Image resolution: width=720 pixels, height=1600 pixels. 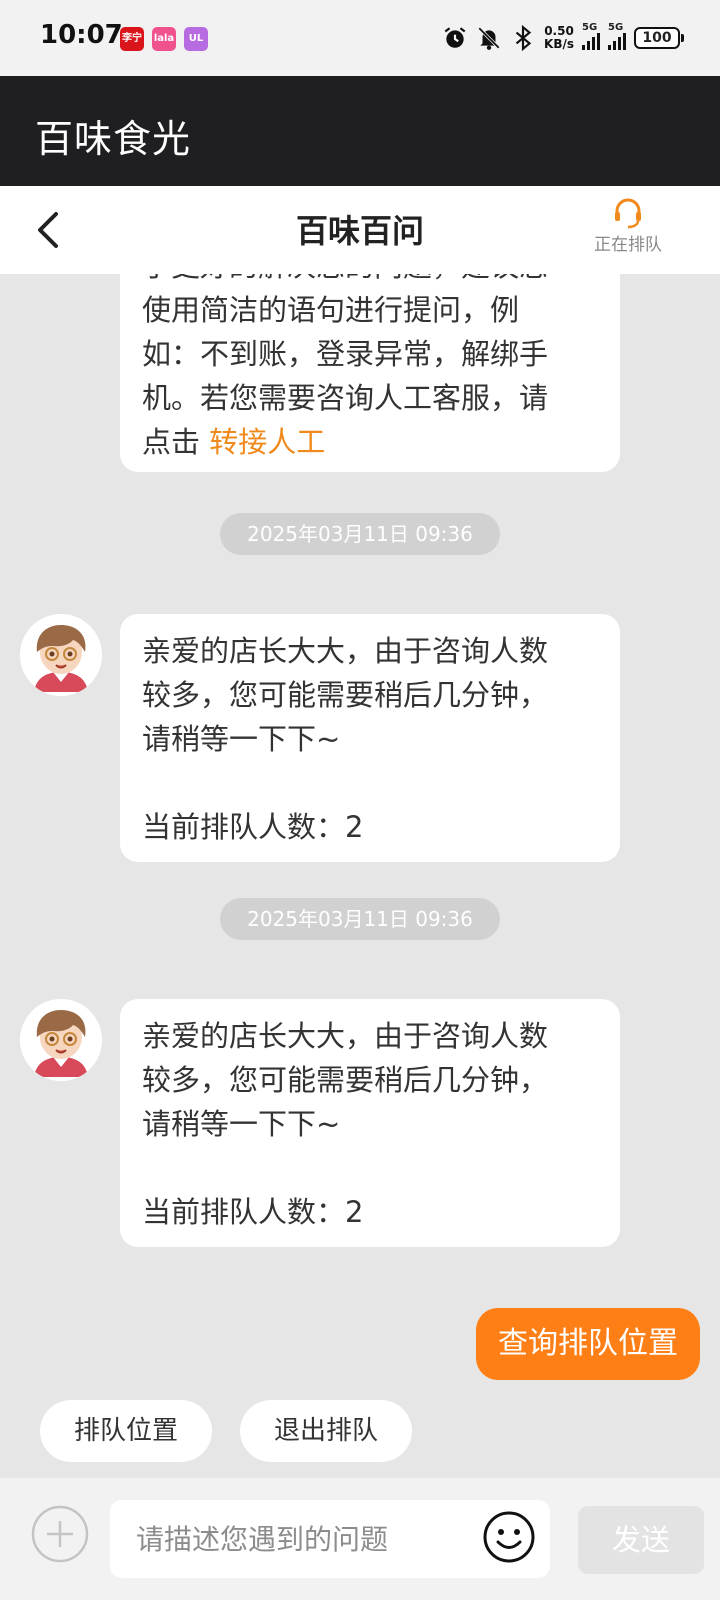 I want to click on send-button: 发送, so click(x=641, y=1540).